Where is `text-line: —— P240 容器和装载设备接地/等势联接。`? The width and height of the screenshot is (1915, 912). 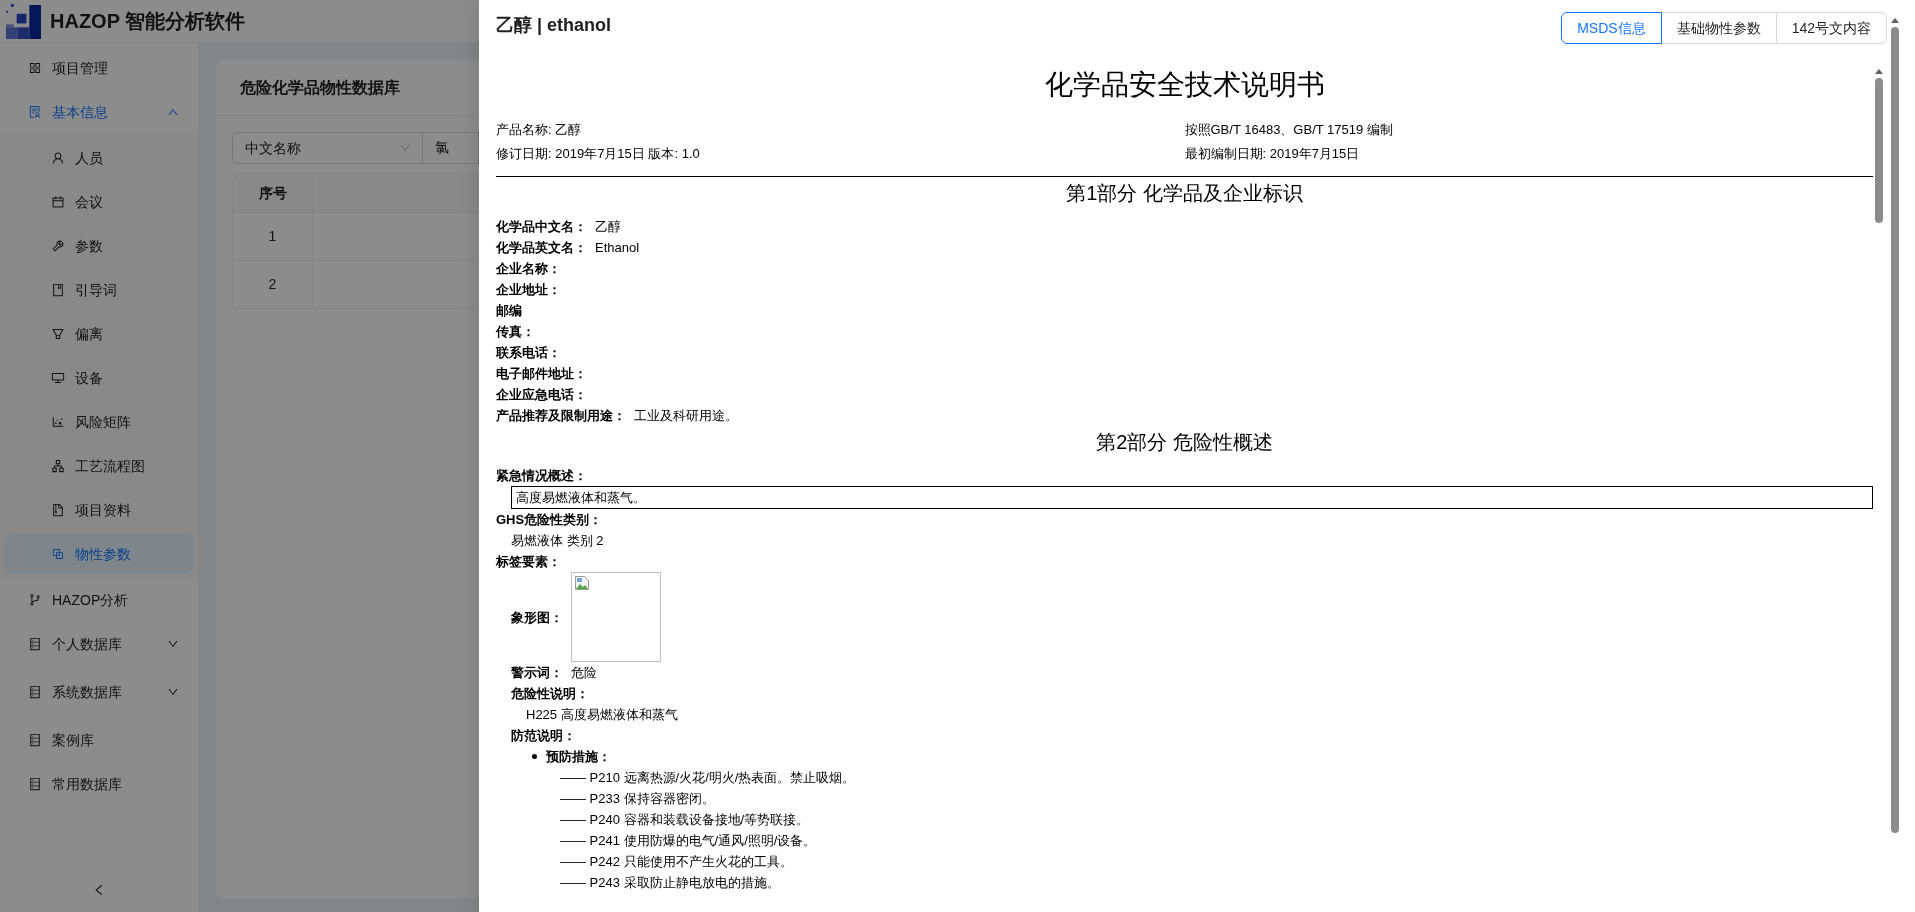
text-line: —— P240 容器和装载设备接地/等势联接。 is located at coordinates (685, 820).